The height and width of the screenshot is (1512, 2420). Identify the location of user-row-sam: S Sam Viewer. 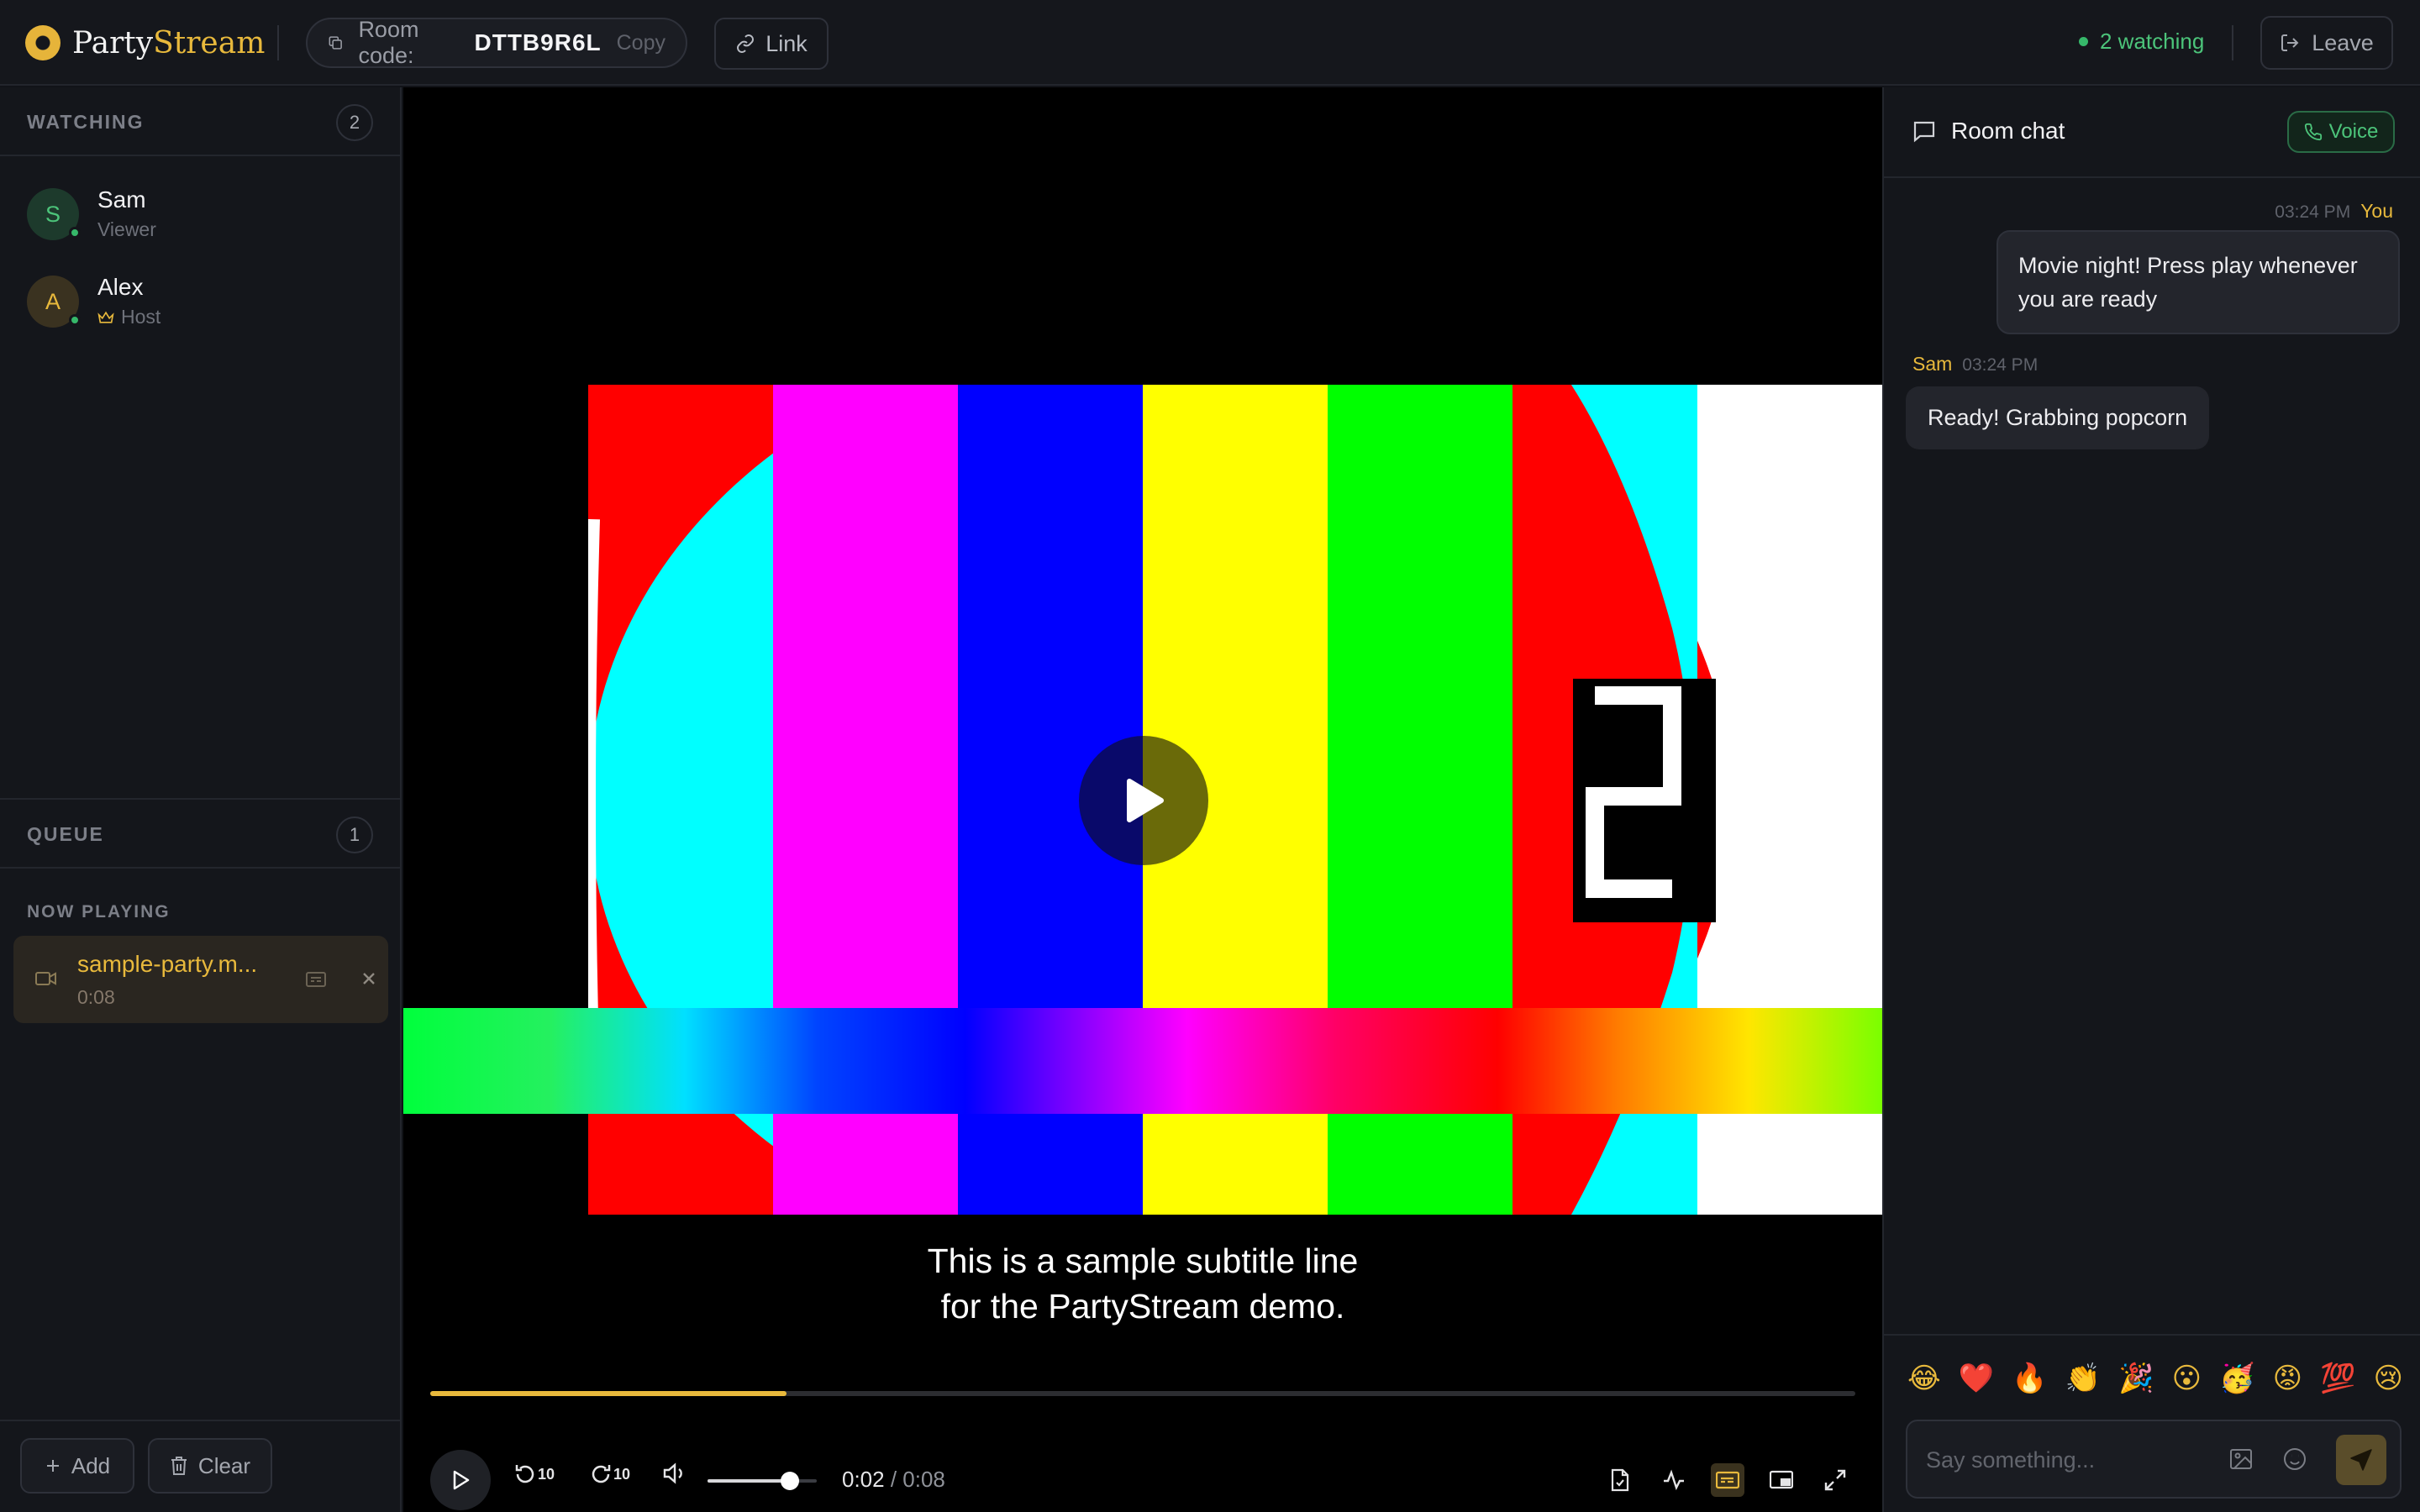
(203, 213).